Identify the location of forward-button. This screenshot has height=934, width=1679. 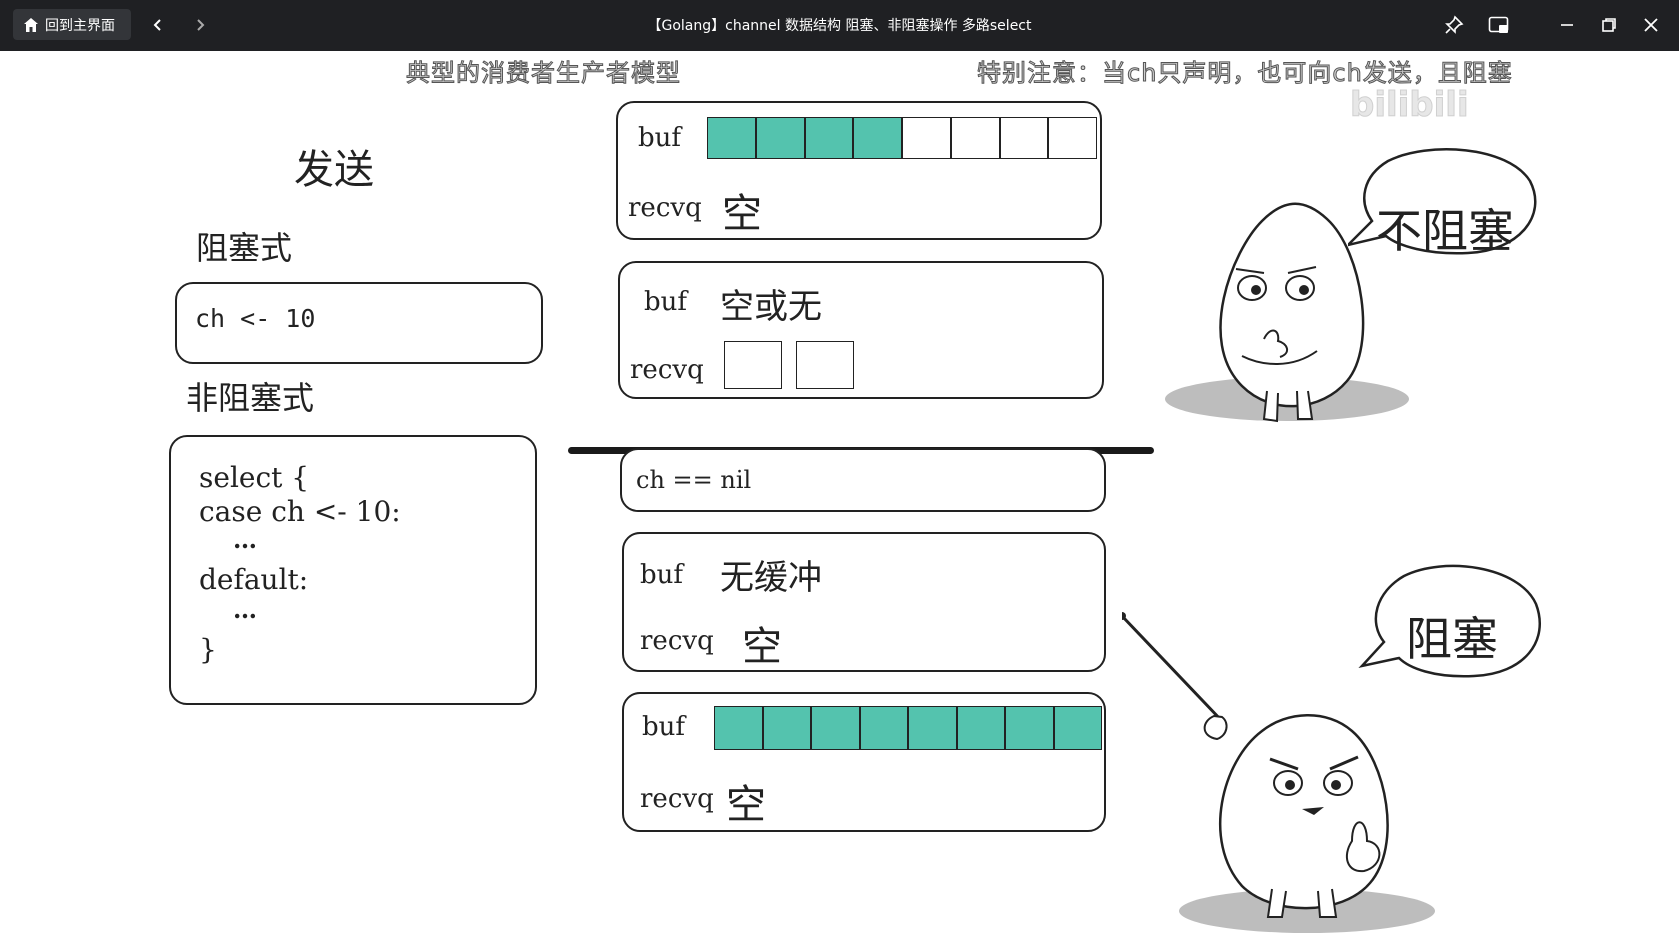
(200, 25).